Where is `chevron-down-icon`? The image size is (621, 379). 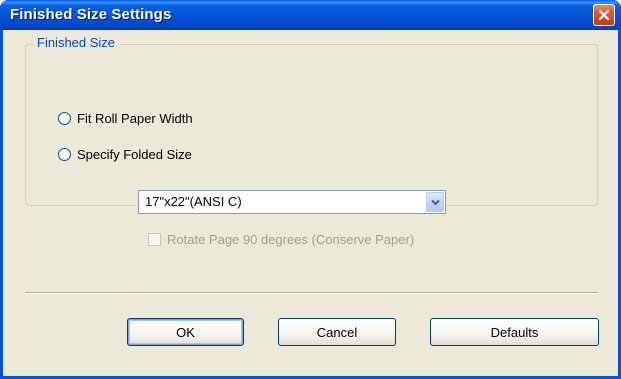 chevron-down-icon is located at coordinates (435, 202).